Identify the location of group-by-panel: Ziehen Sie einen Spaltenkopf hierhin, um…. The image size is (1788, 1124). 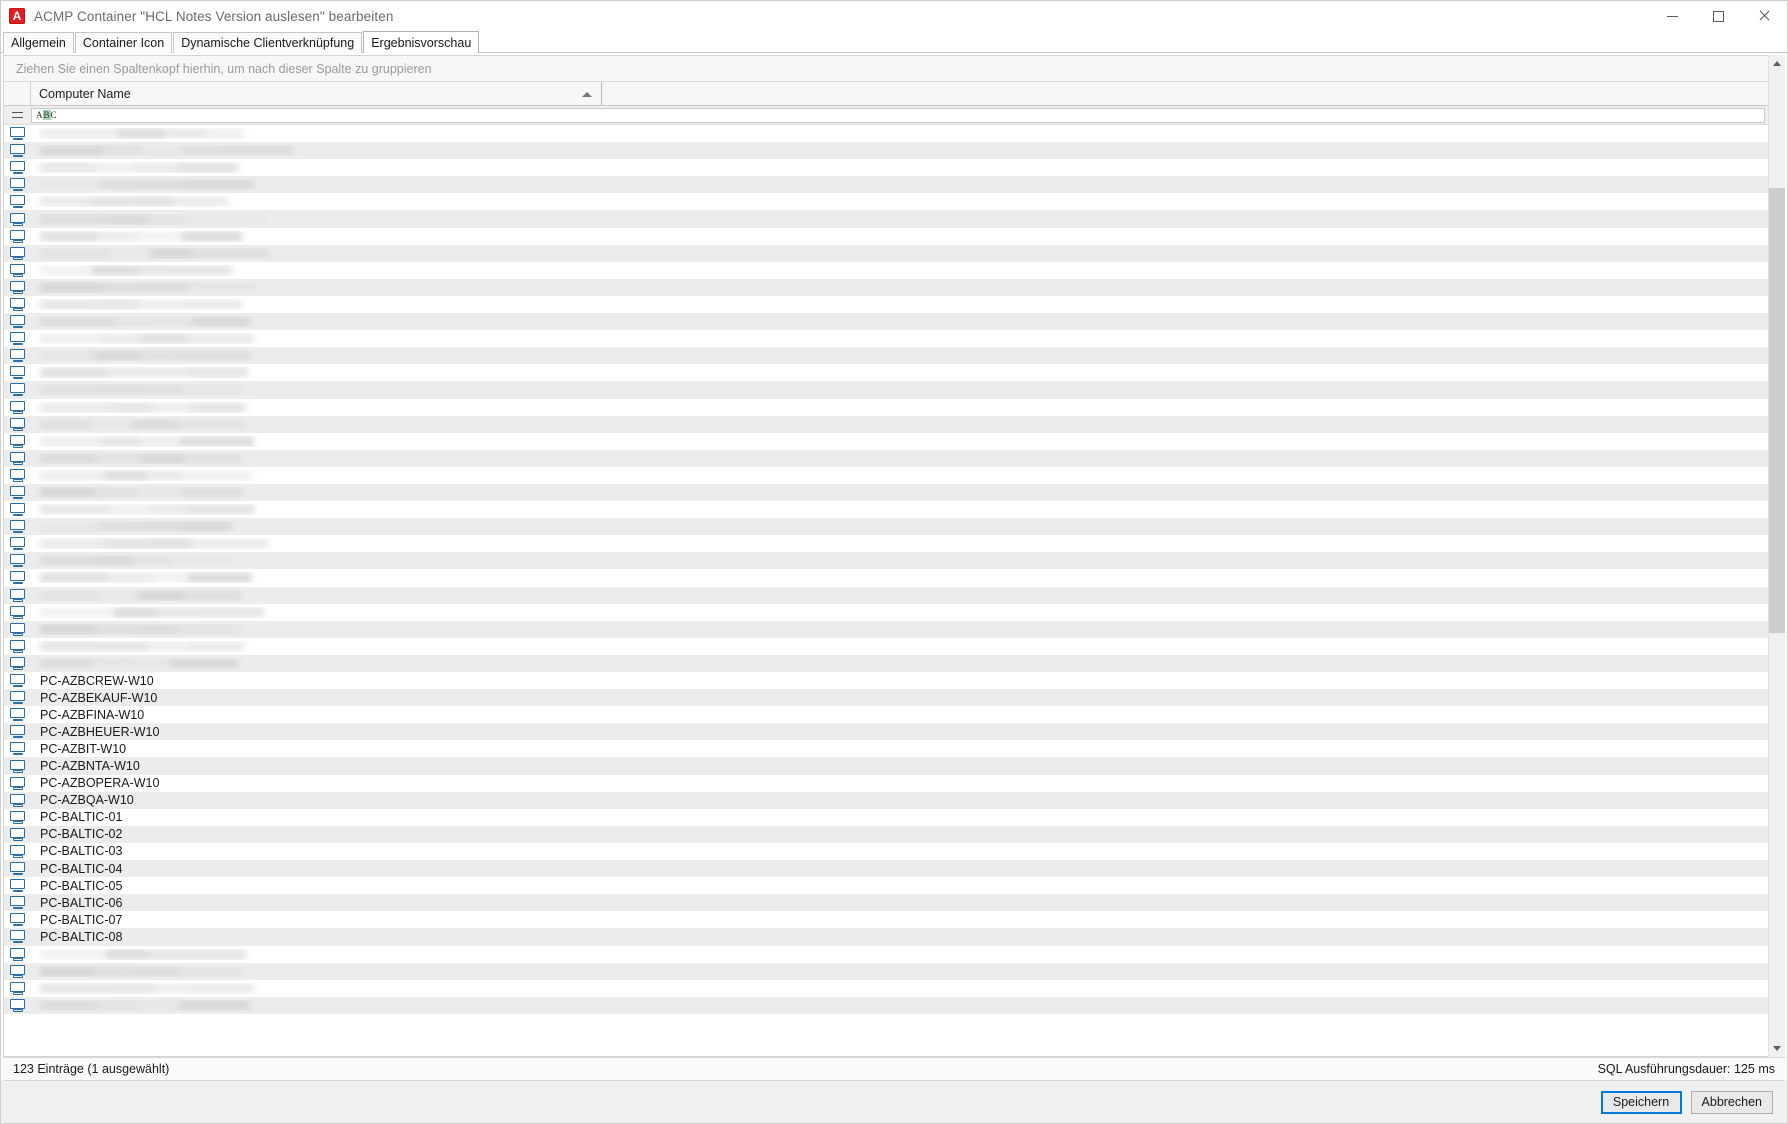
(886, 69).